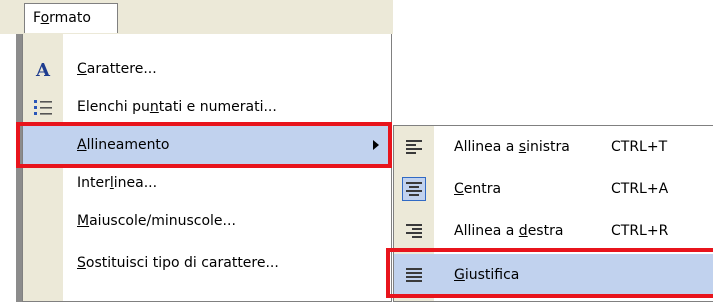 The height and width of the screenshot is (302, 713). Describe the element at coordinates (639, 147) in the screenshot. I see `shortcut-label: CTRL+T` at that location.